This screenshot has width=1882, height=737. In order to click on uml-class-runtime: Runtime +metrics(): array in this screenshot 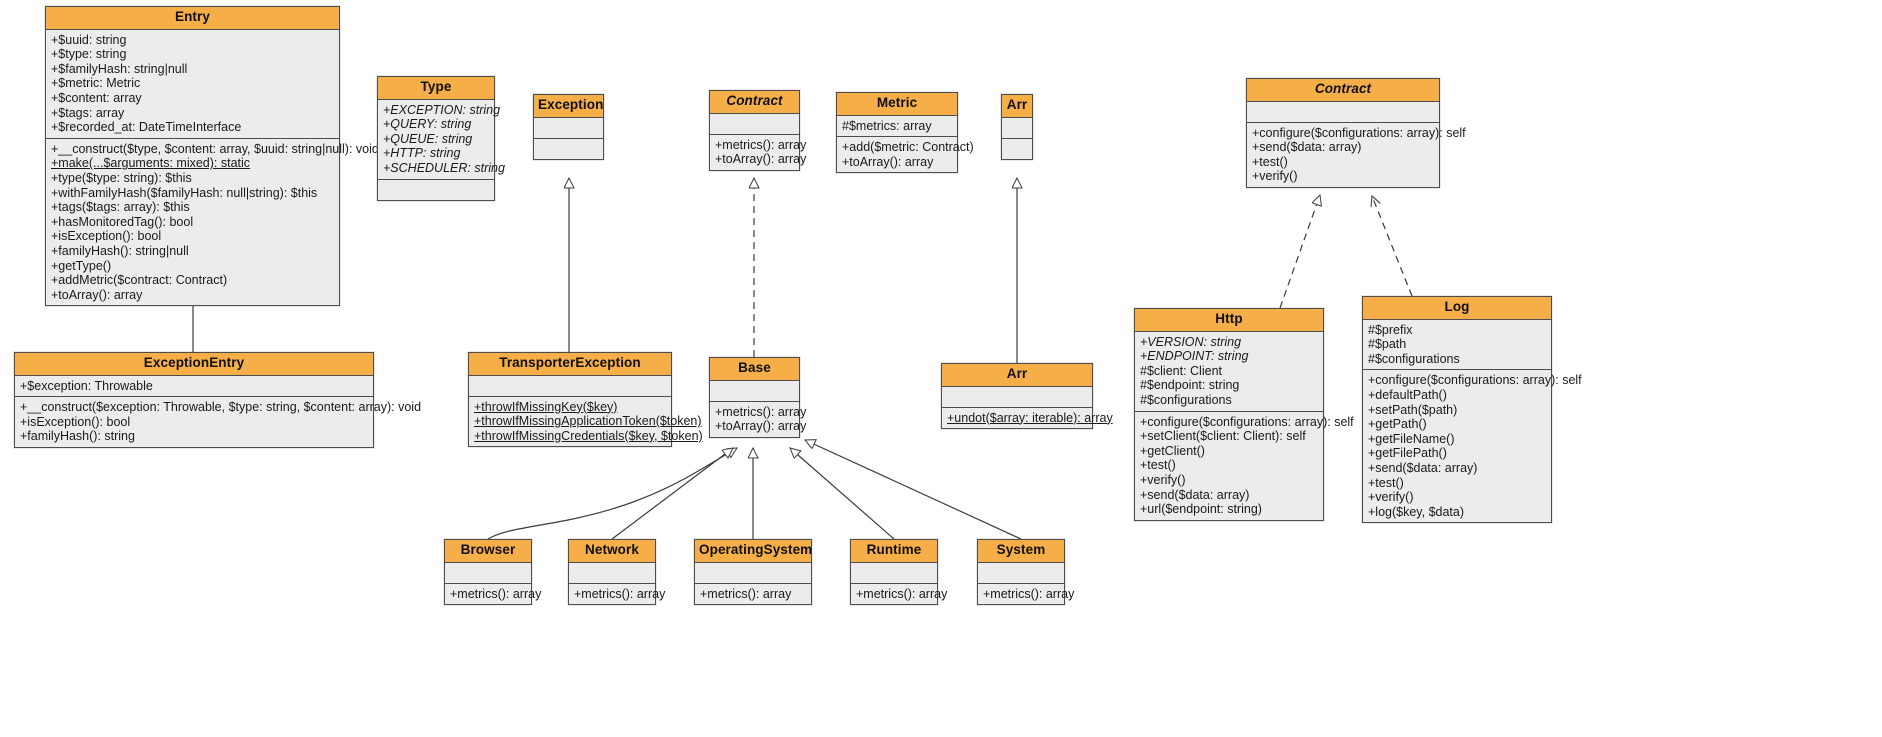, I will do `click(898, 572)`.